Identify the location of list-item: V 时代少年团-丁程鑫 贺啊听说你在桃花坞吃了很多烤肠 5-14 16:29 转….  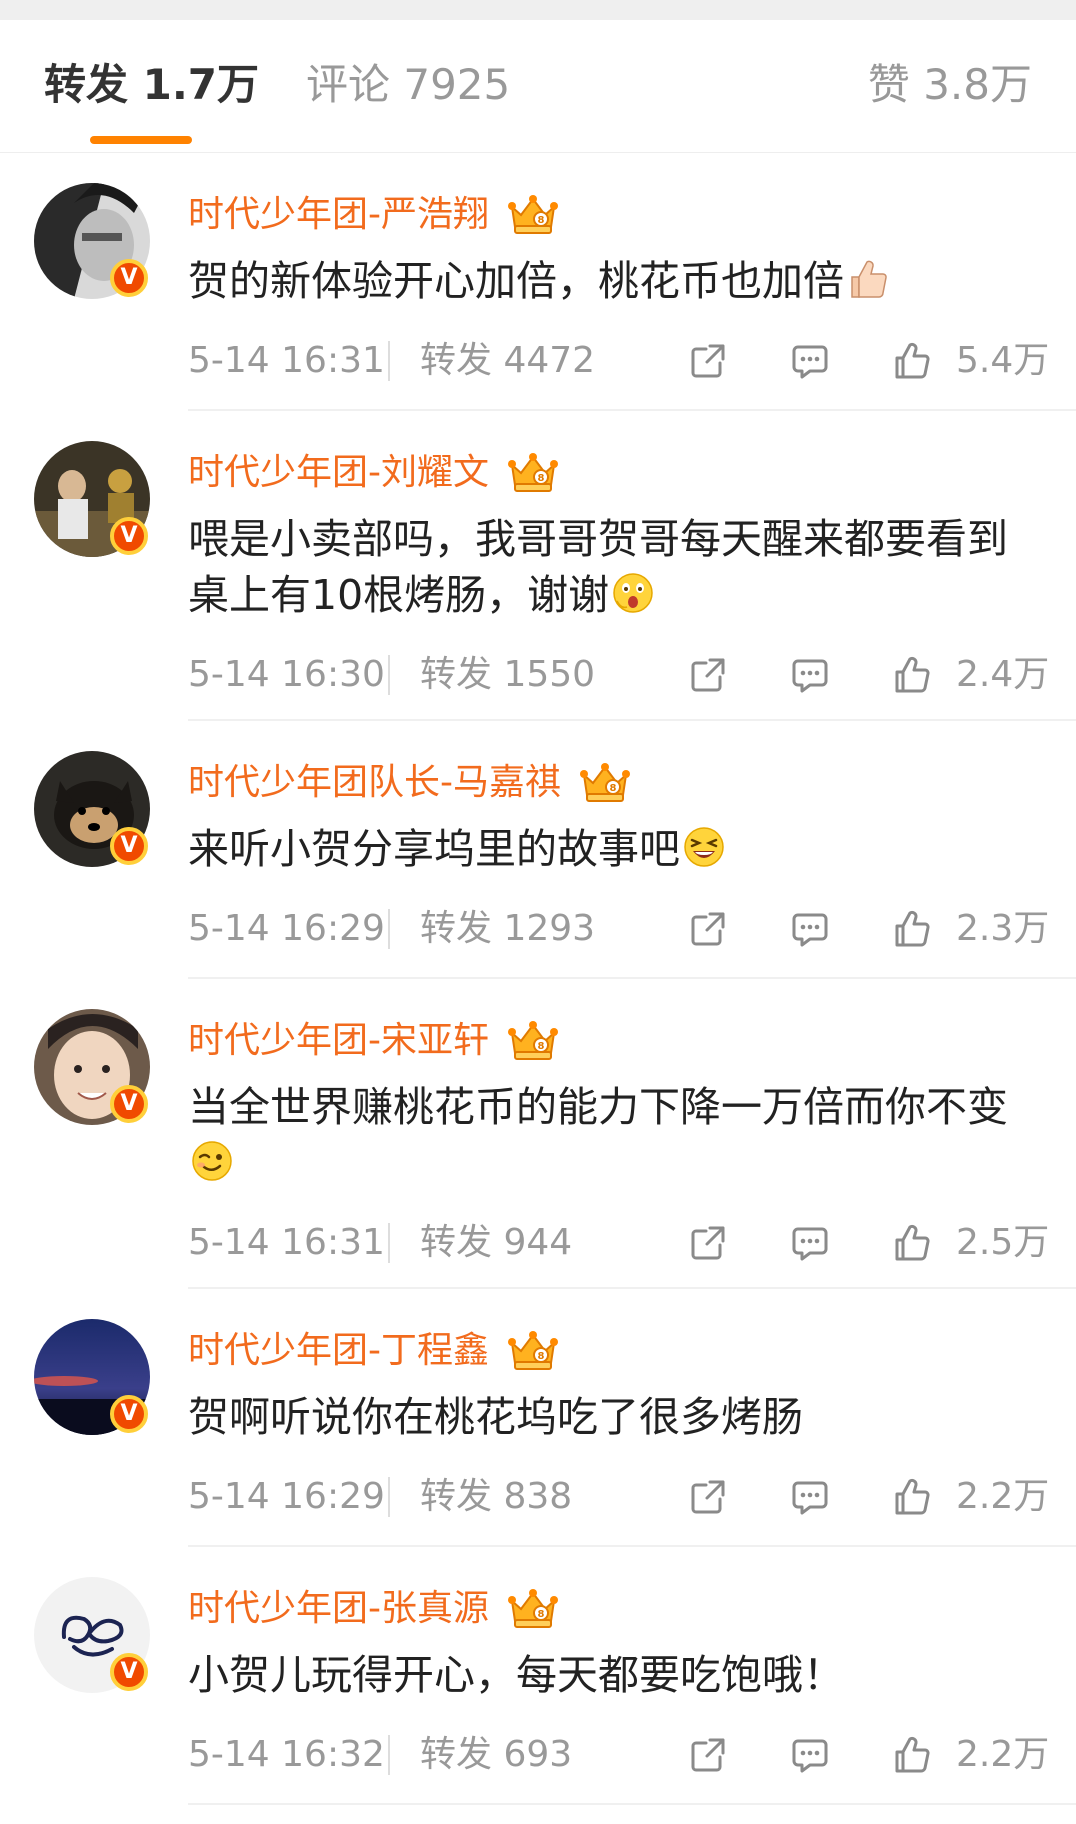
(538, 1418).